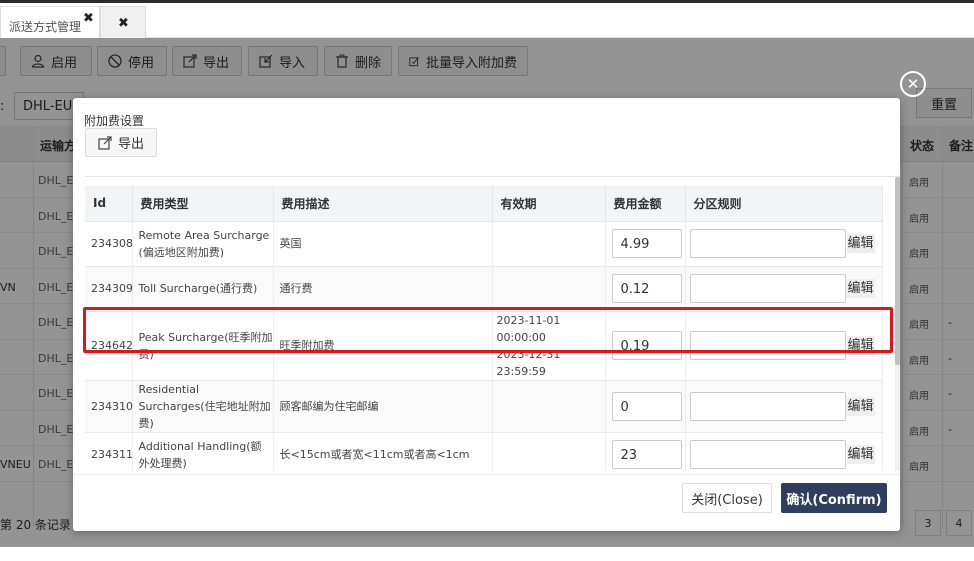 This screenshot has height=561, width=974. Describe the element at coordinates (203, 406) in the screenshot. I see `fee-type-cell: Residential Surcharges(住宅地址附加费)` at that location.